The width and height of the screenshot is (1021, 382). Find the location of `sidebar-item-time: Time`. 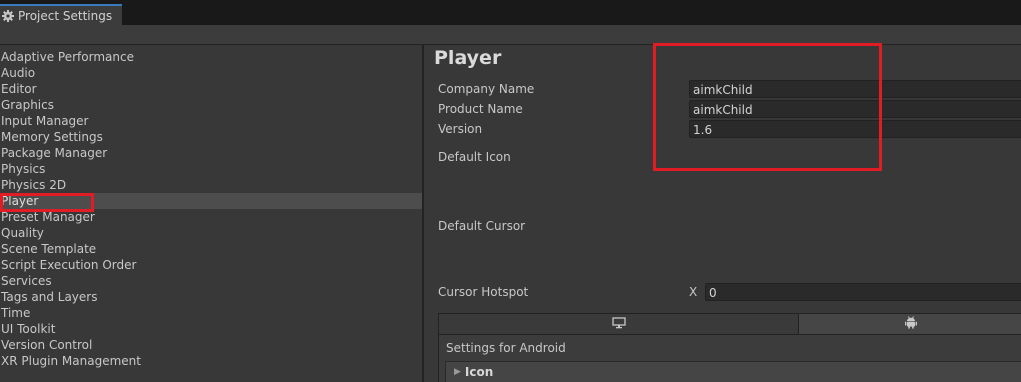

sidebar-item-time: Time is located at coordinates (211, 313).